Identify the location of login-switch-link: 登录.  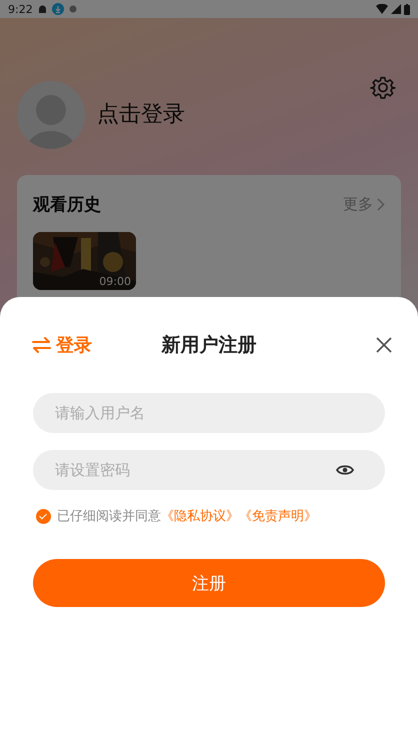
(62, 345).